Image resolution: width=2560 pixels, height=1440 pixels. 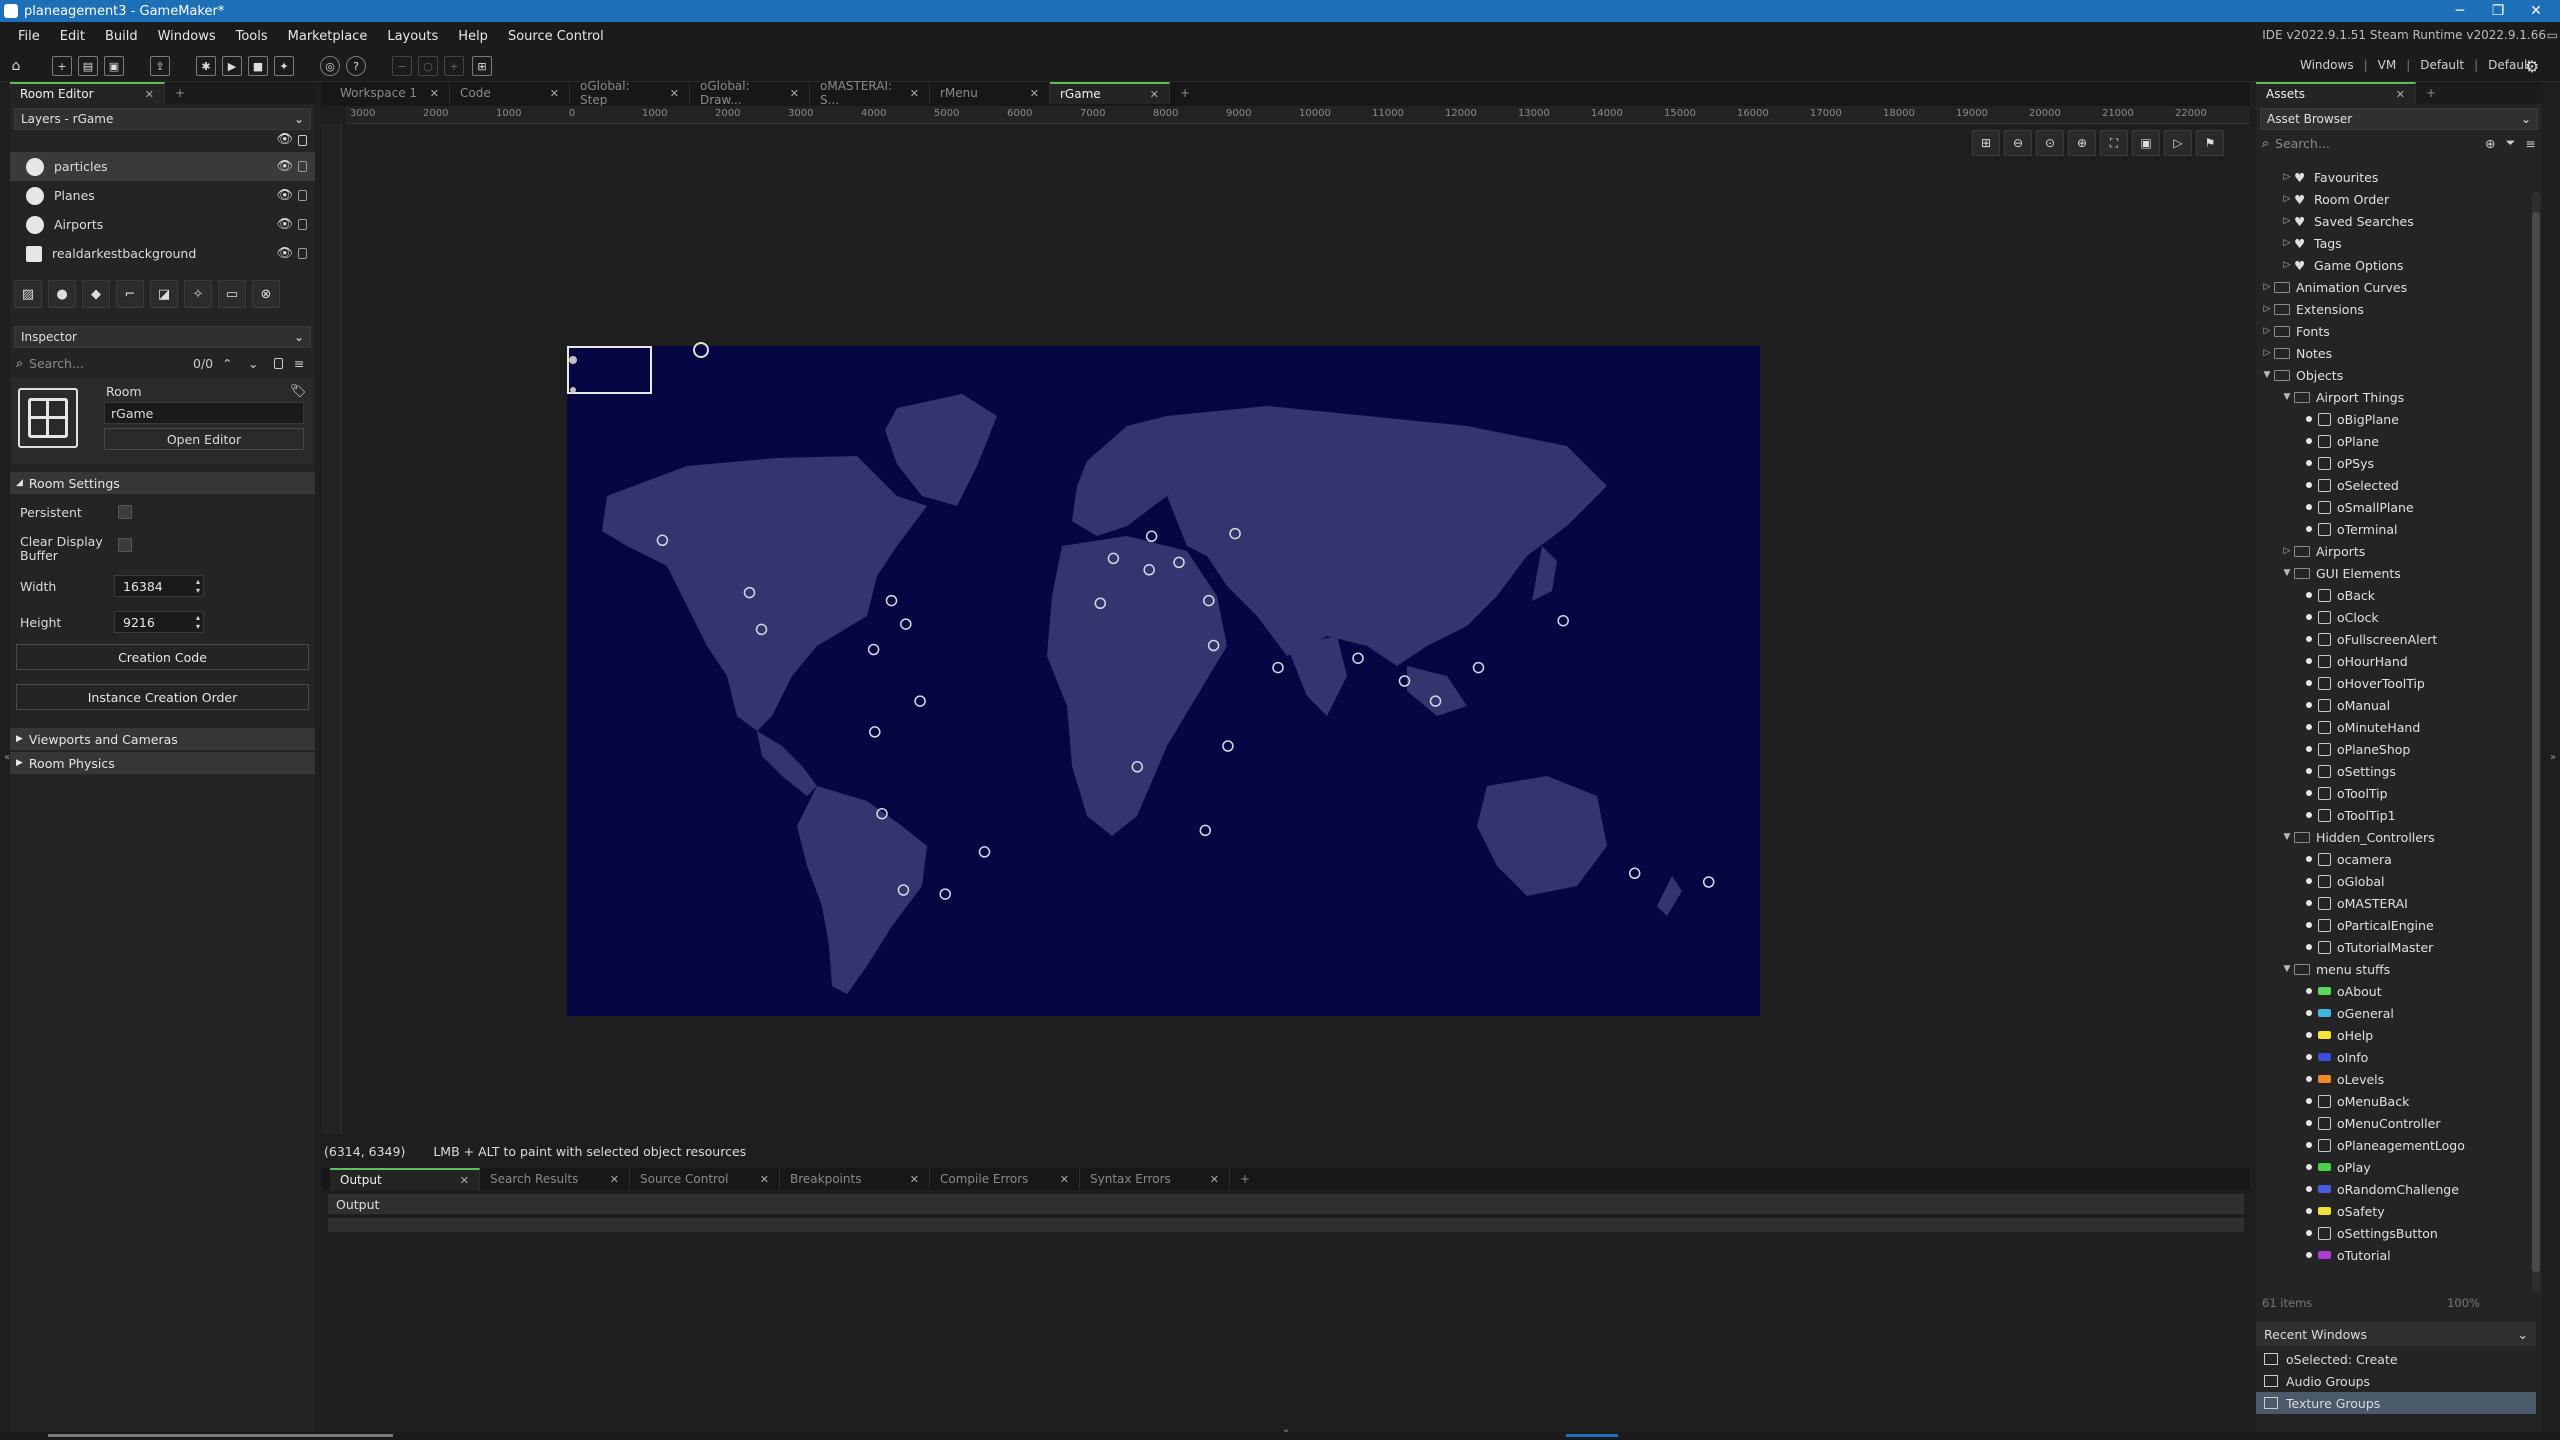 What do you see at coordinates (356, 66) in the screenshot?
I see `help-icon: ?` at bounding box center [356, 66].